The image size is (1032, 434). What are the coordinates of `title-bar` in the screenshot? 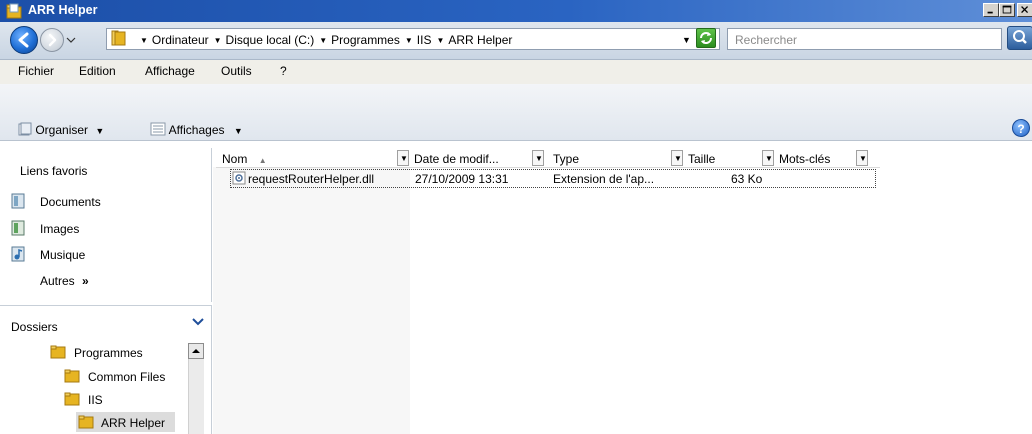 It's located at (516, 11).